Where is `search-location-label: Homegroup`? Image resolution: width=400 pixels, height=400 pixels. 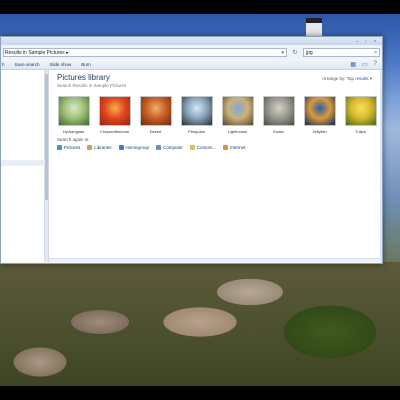
search-location-label: Homegroup is located at coordinates (137, 147).